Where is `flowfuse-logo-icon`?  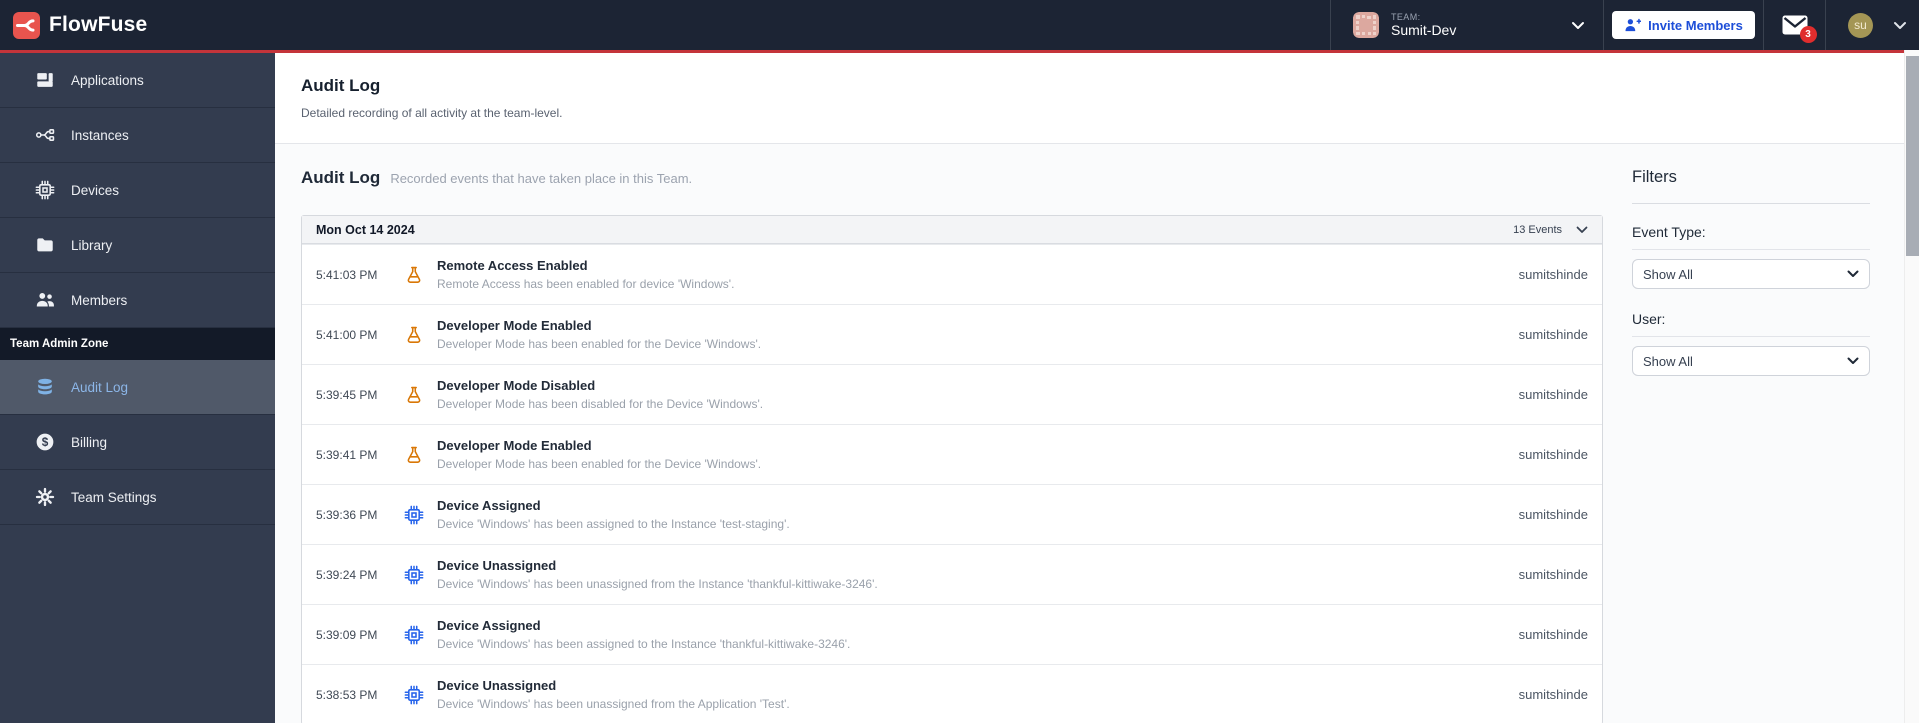 flowfuse-logo-icon is located at coordinates (26, 25).